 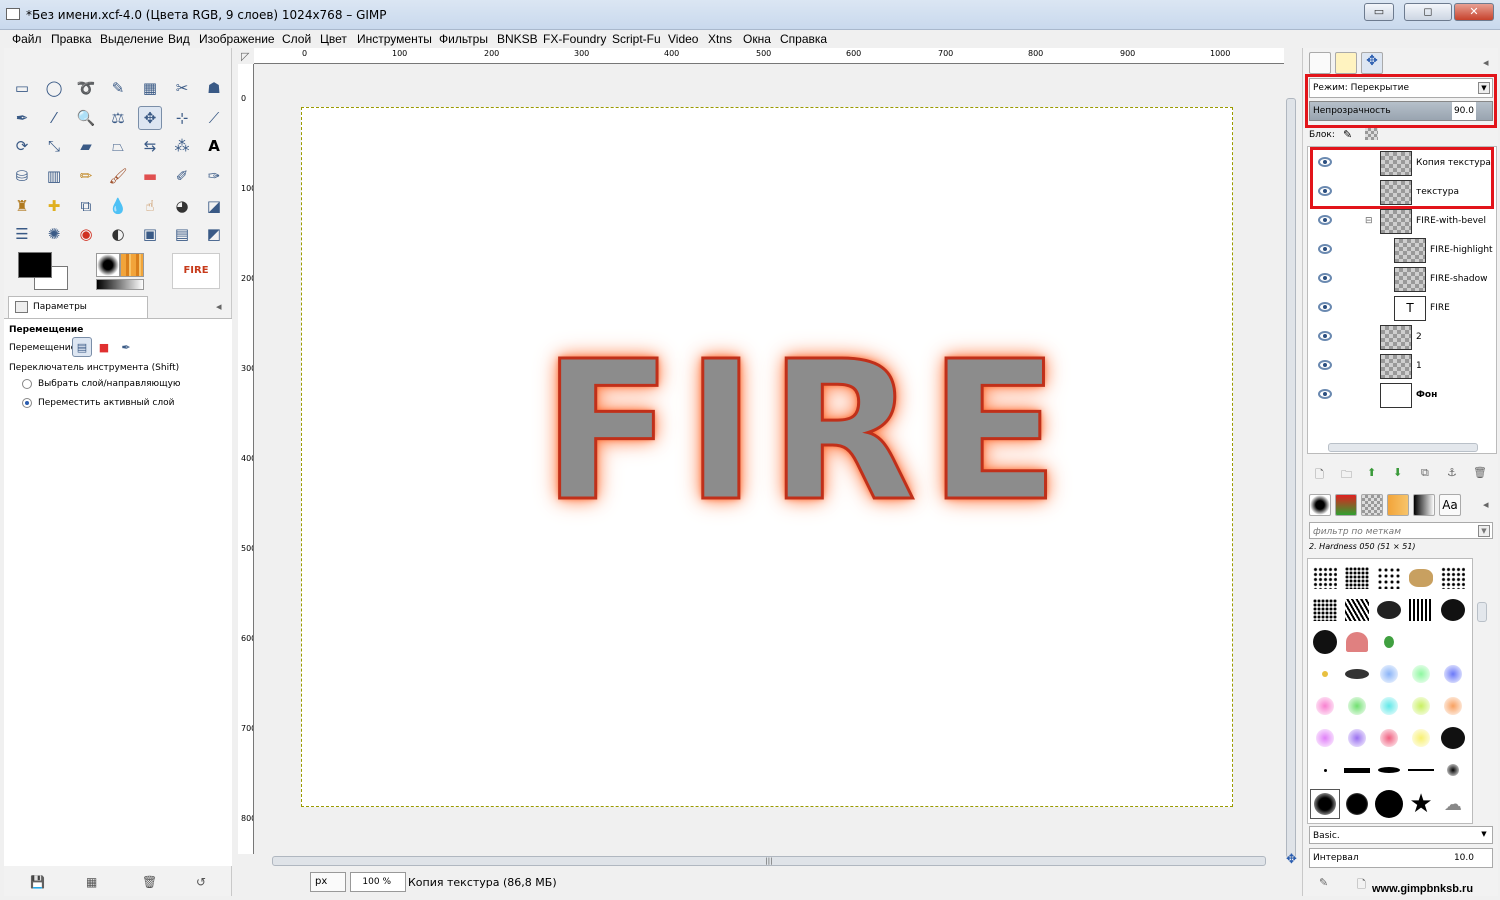 I want to click on zoom-select: 100 %, so click(x=378, y=882).